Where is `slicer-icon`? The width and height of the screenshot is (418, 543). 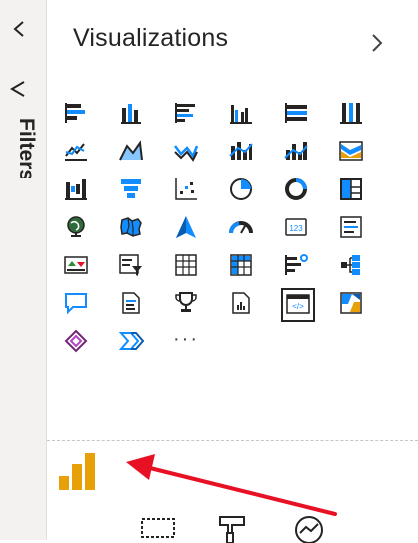
slicer-icon is located at coordinates (131, 265).